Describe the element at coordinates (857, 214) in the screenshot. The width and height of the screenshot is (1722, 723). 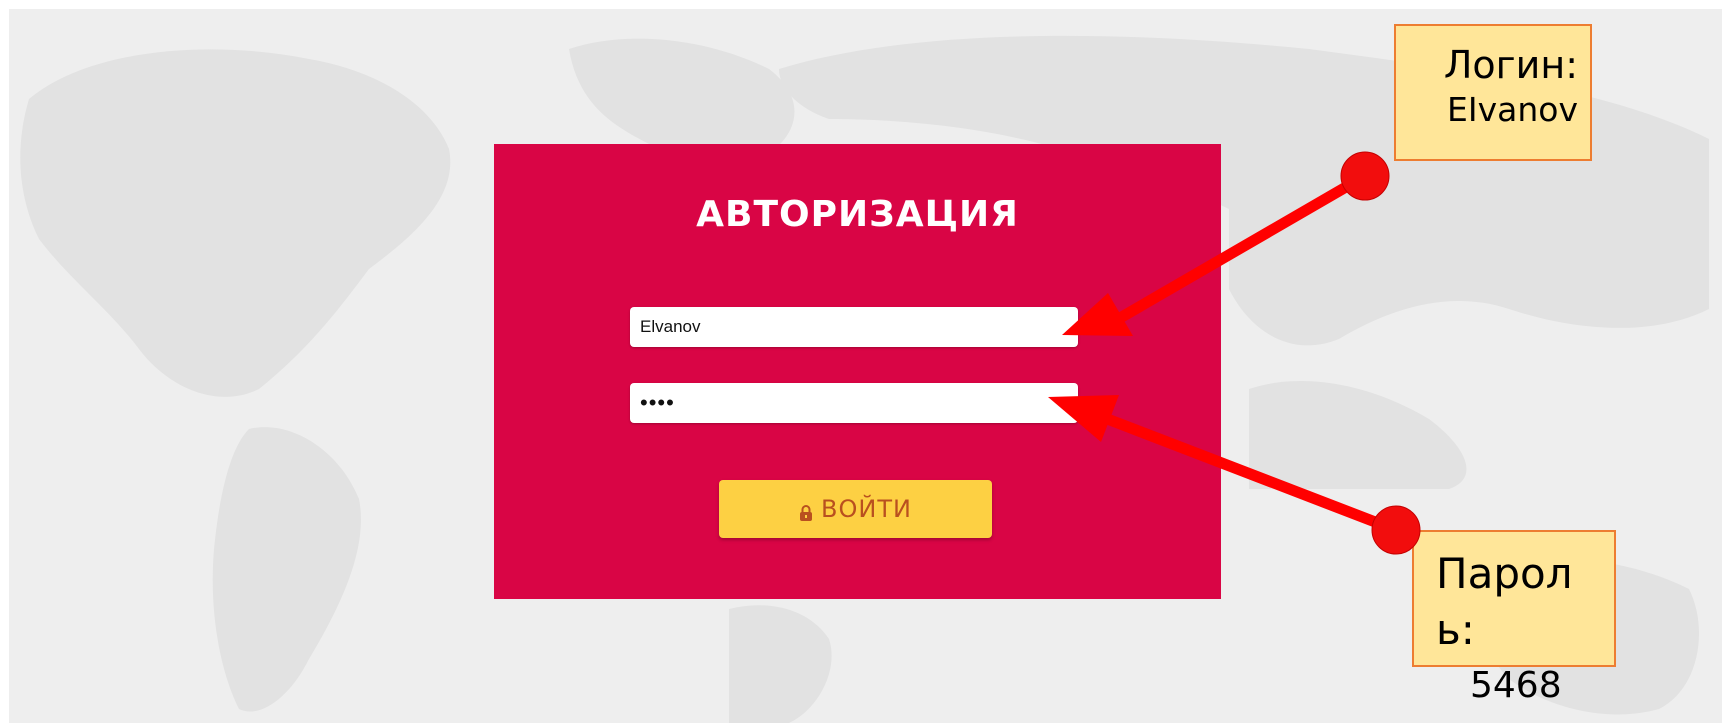
I see `login-title: АВТОРИЗАЦИЯ` at that location.